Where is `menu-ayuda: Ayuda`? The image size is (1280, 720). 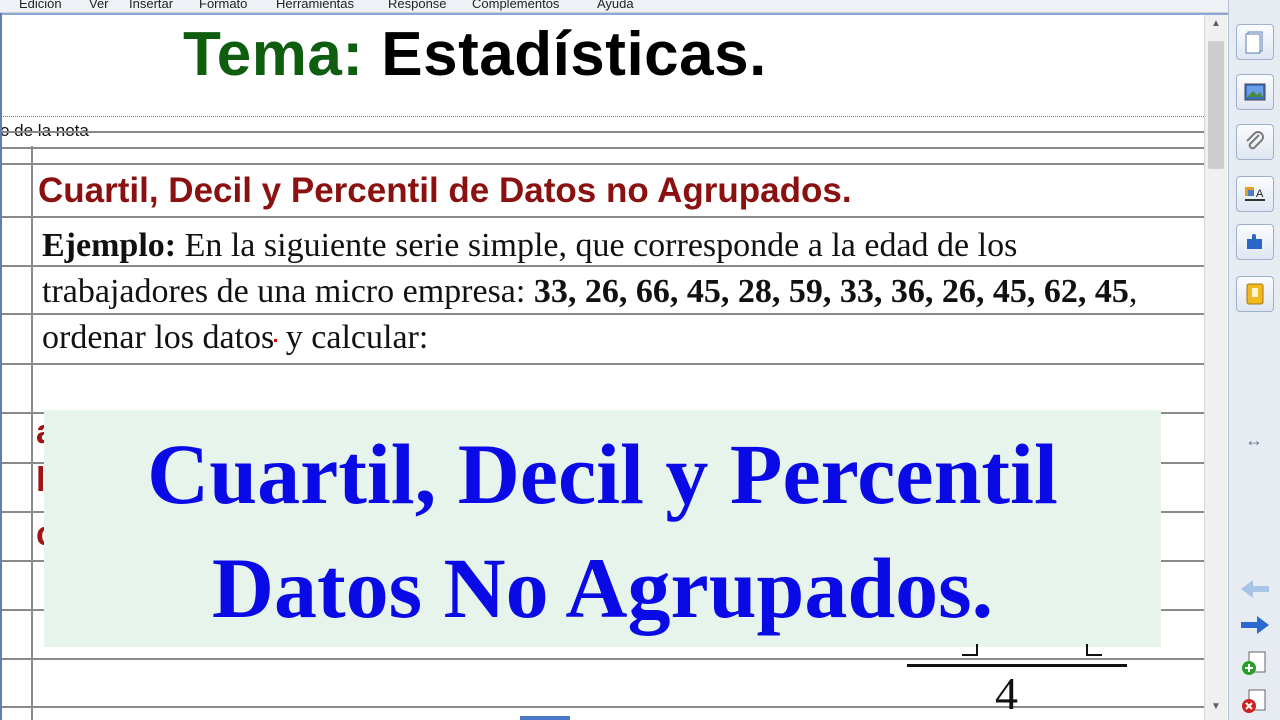
menu-ayuda: Ayuda is located at coordinates (615, 5).